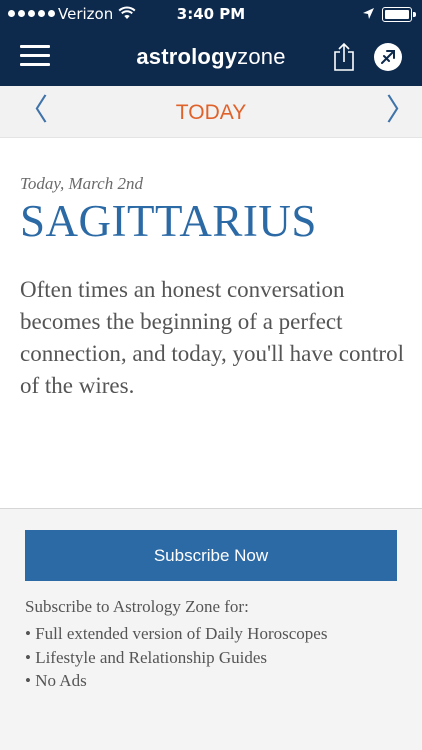 The image size is (422, 750). What do you see at coordinates (187, 56) in the screenshot?
I see `logo-astrology: astrology` at bounding box center [187, 56].